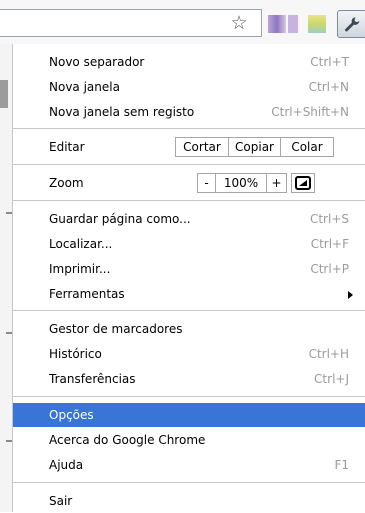  What do you see at coordinates (189, 269) in the screenshot?
I see `menu-item-print: Imprimir... Ctrl+P` at bounding box center [189, 269].